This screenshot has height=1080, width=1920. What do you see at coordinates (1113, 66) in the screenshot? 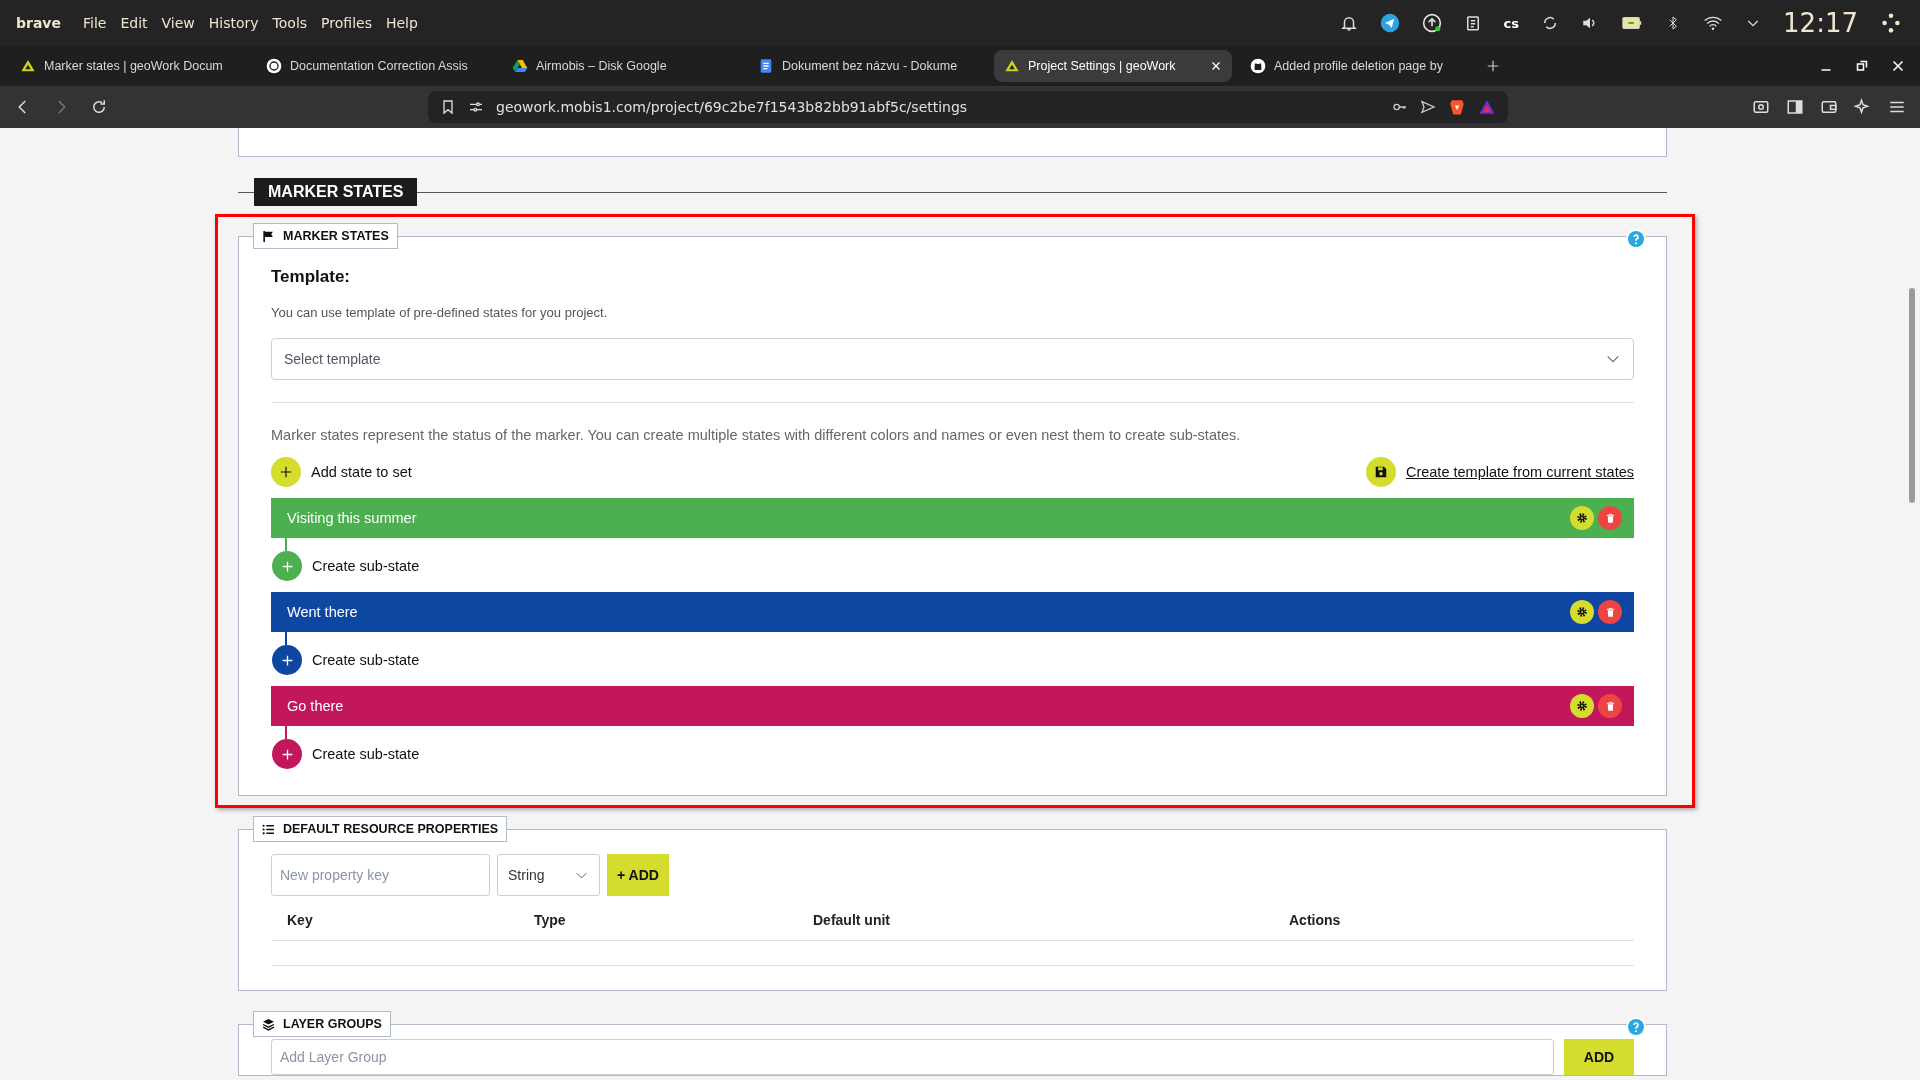
I see `browser-tab: Project Settings | geoWork` at bounding box center [1113, 66].